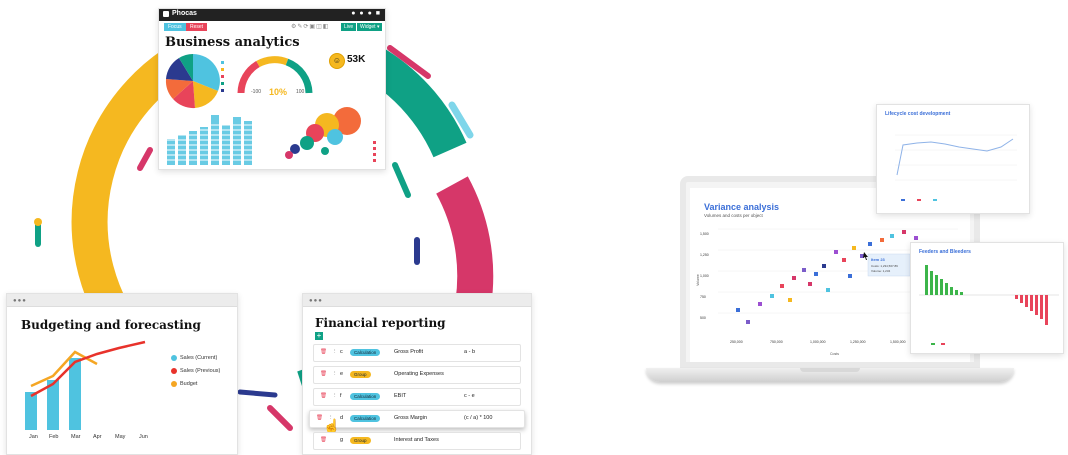 This screenshot has height=455, width=1068. I want to click on row-formula: c - e, so click(469, 396).